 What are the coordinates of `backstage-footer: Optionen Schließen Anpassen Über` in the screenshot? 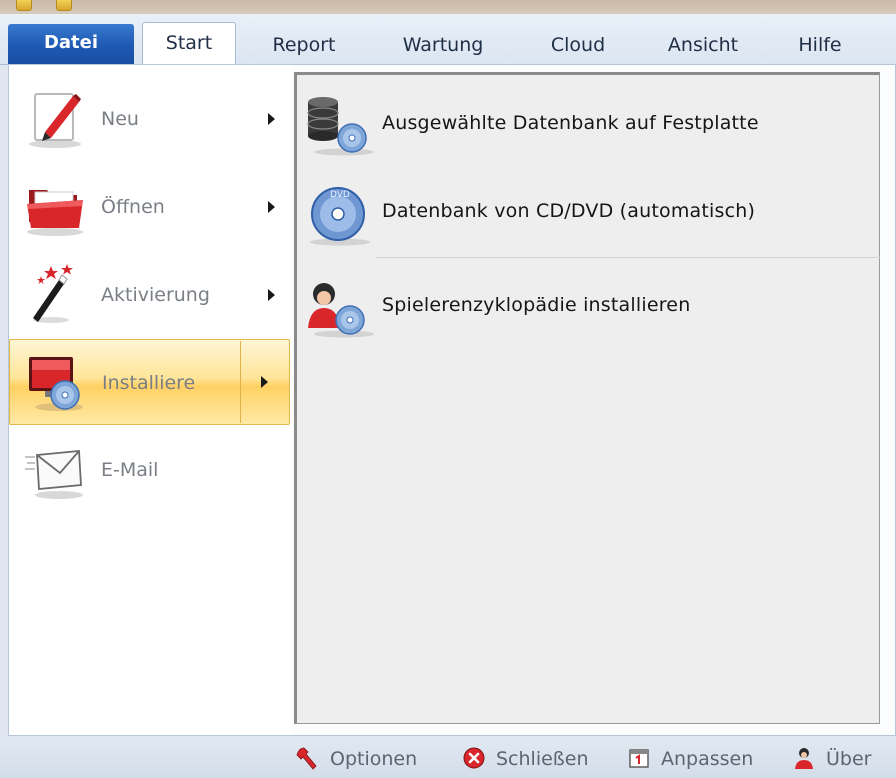 It's located at (448, 757).